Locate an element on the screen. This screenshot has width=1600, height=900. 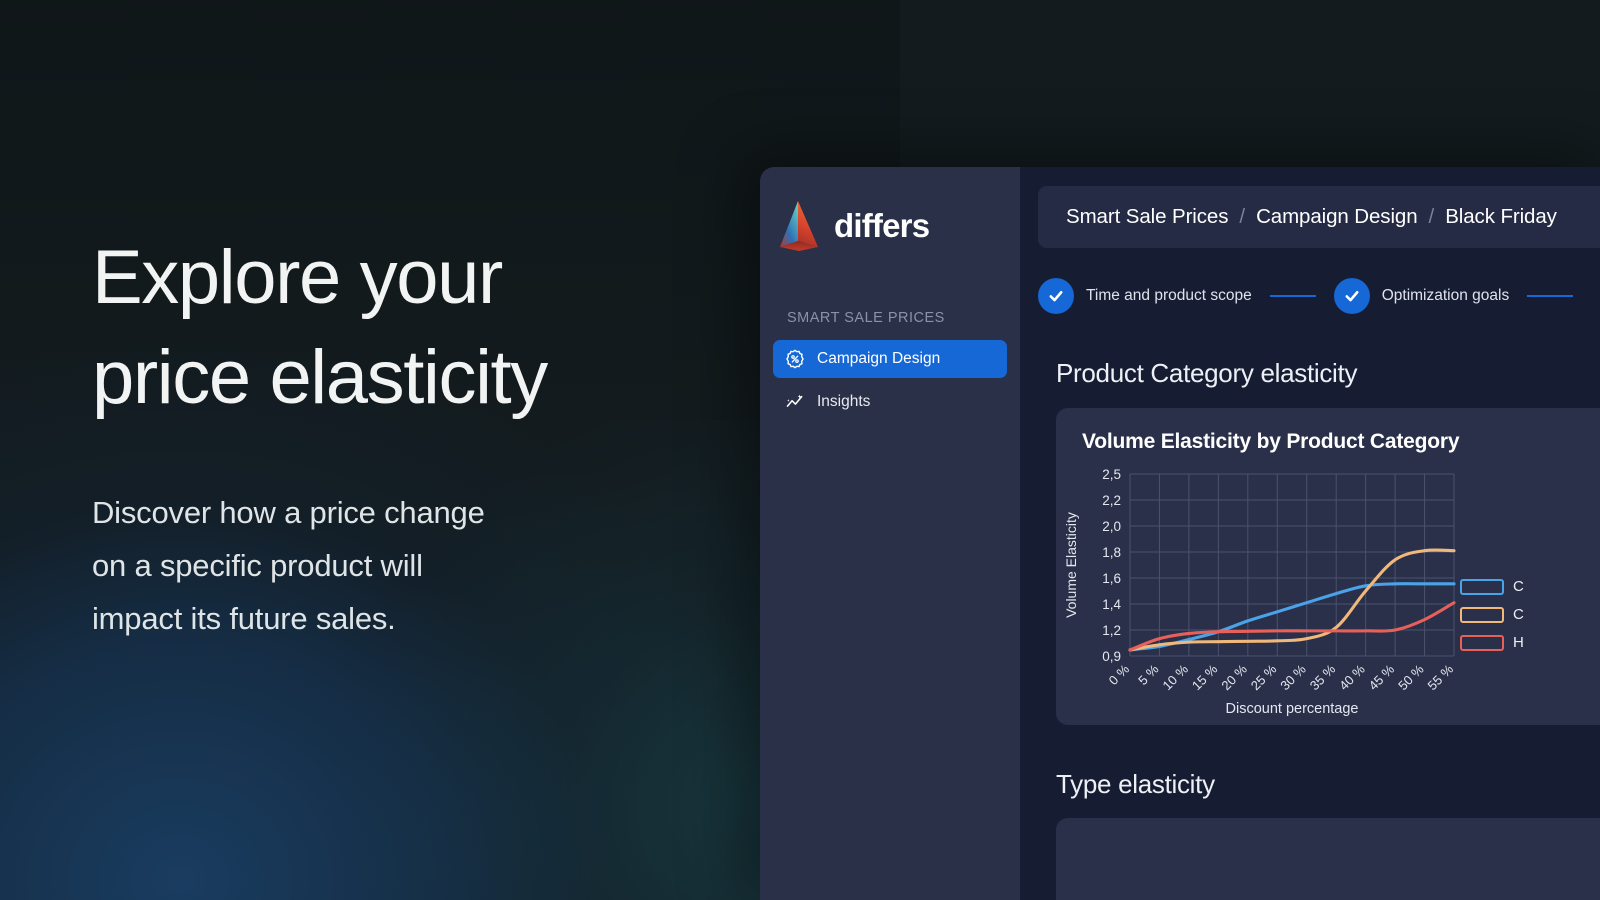
sidebar-item-label: Insights is located at coordinates (844, 401).